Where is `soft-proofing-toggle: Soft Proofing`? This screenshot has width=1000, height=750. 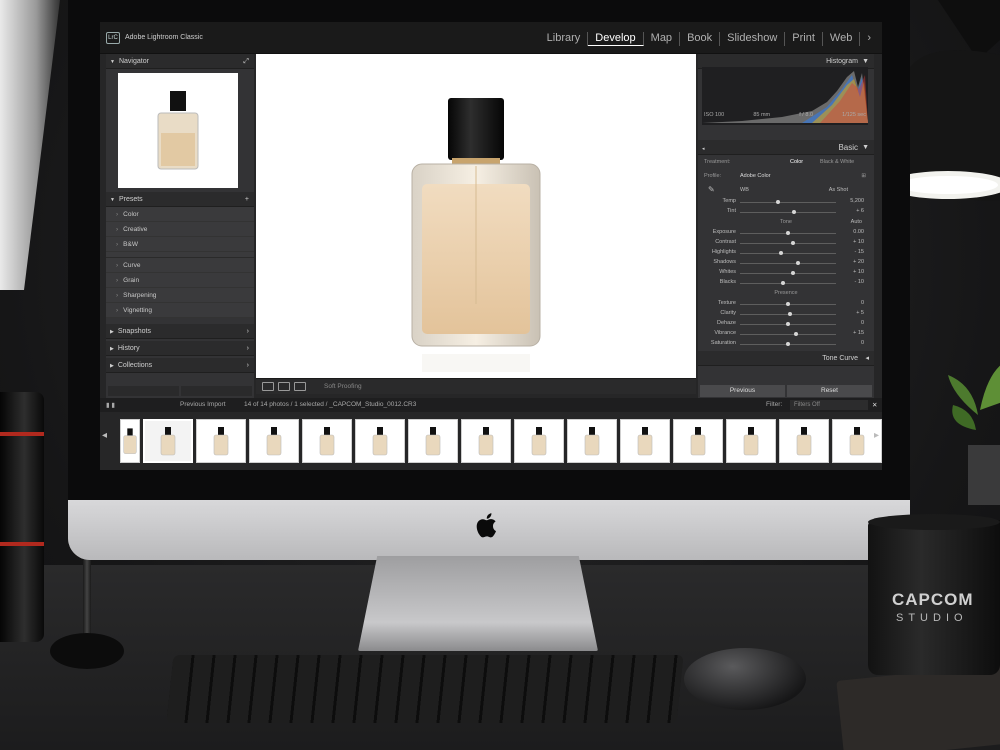
soft-proofing-toggle: Soft Proofing is located at coordinates (343, 386).